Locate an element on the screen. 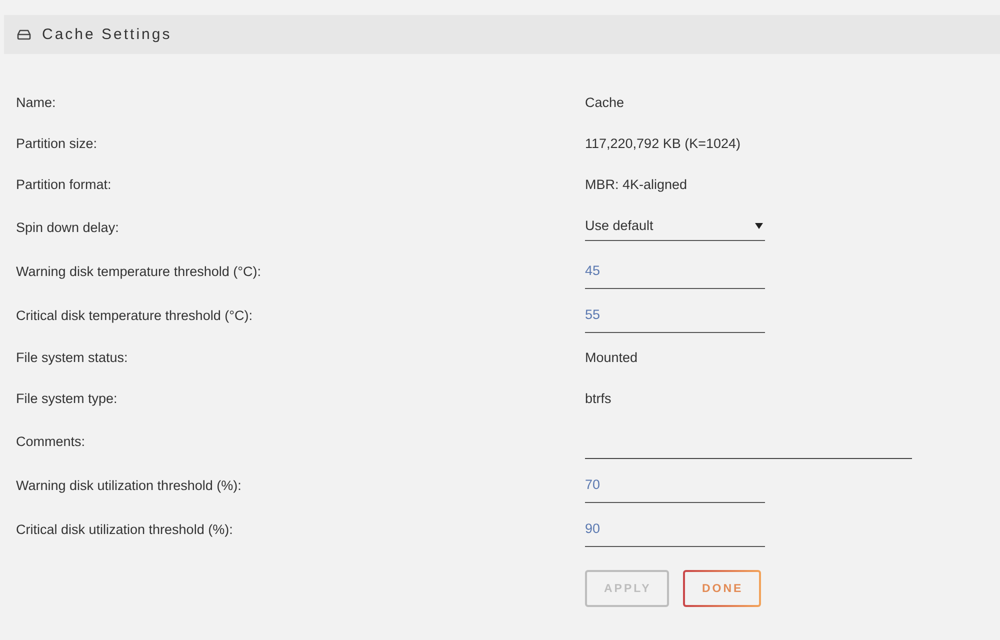  field-label: Name: is located at coordinates (36, 102).